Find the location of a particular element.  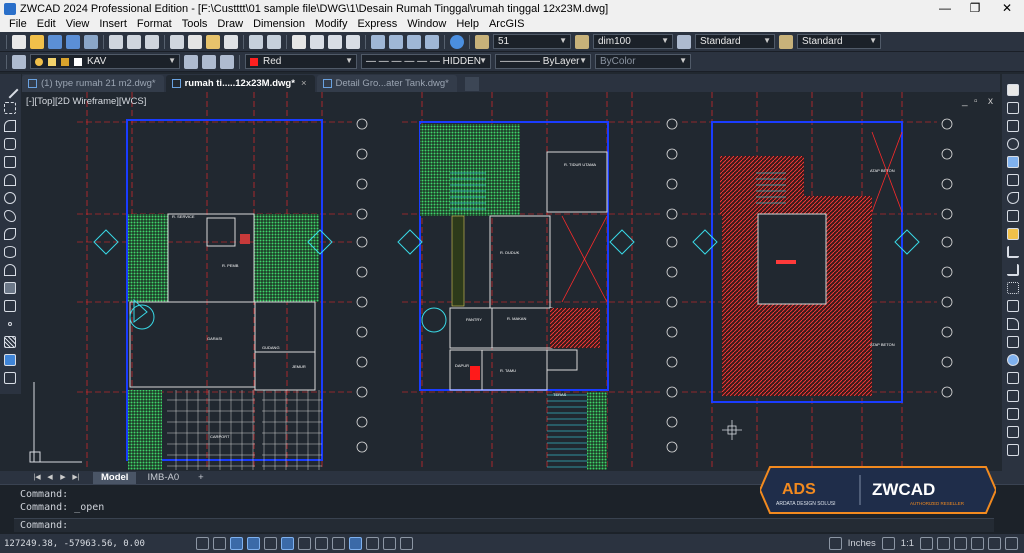

properties-icon is located at coordinates (378, 41).